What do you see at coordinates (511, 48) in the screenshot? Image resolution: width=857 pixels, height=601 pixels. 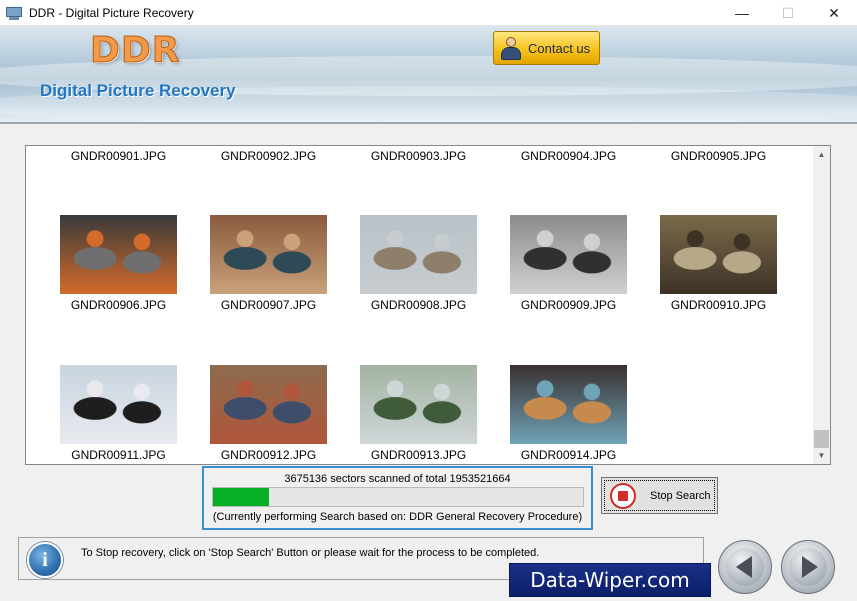 I see `contact-person-icon` at bounding box center [511, 48].